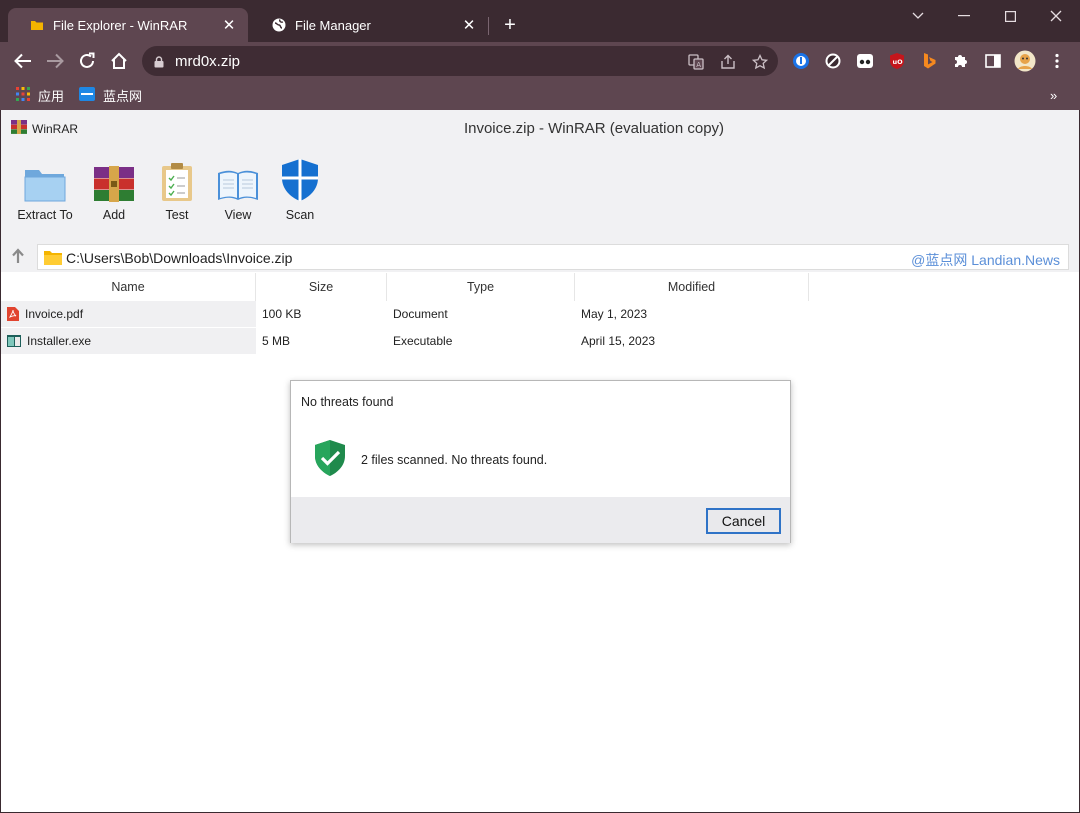  I want to click on view-button: View, so click(238, 190).